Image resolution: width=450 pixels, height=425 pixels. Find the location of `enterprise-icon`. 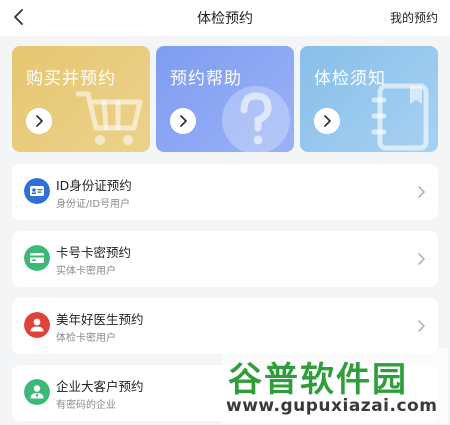

enterprise-icon is located at coordinates (37, 392).